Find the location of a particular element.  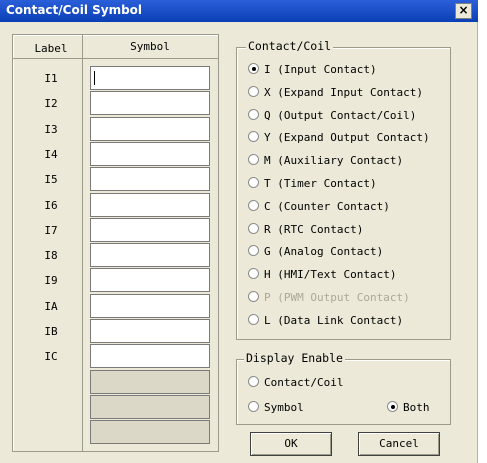

contact-coil-option-label: C (Counter Contact) is located at coordinates (327, 206).